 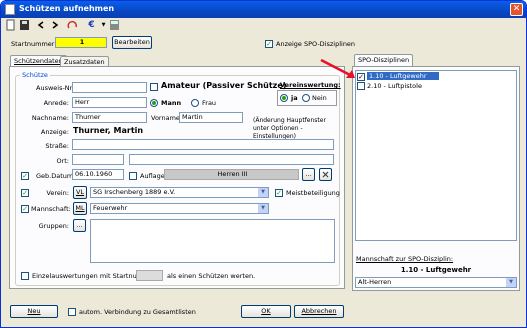 What do you see at coordinates (167, 118) in the screenshot?
I see `vorname-label: Vorname:` at bounding box center [167, 118].